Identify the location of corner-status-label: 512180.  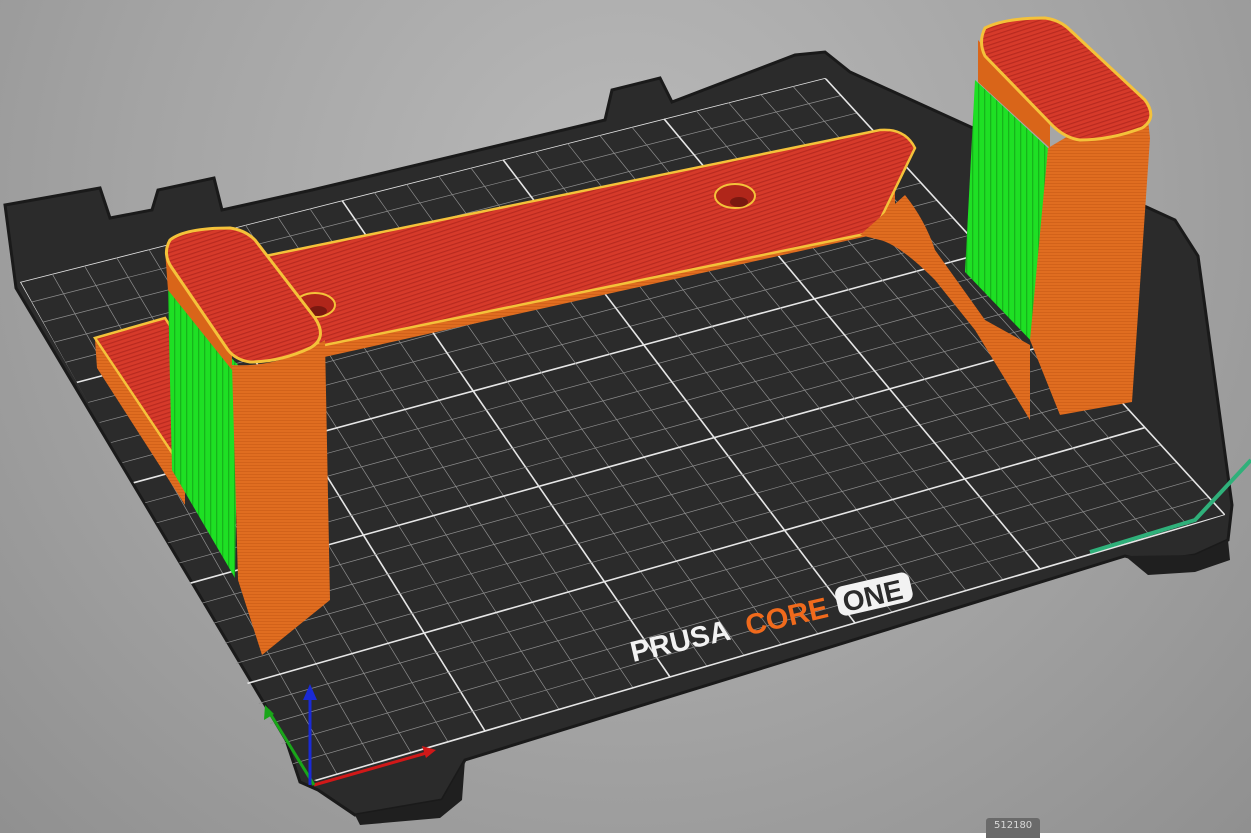
(1013, 828).